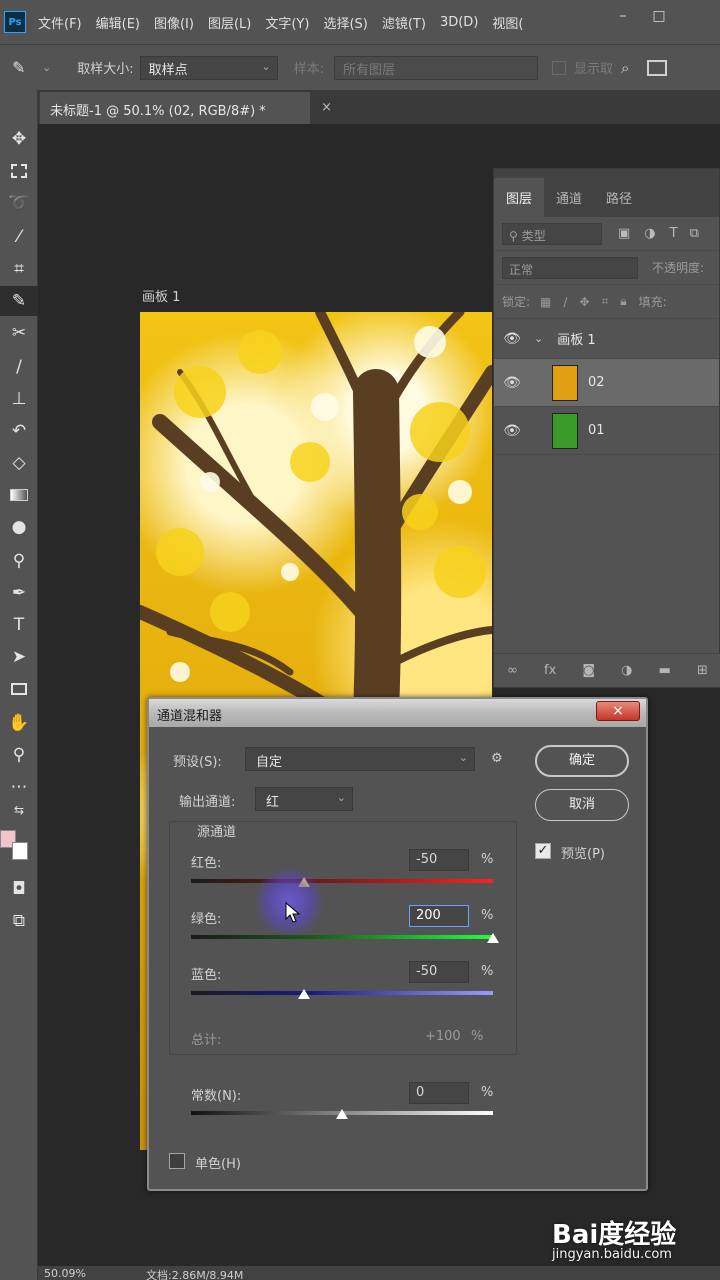  Describe the element at coordinates (174, 22) in the screenshot. I see `menu-image: 图像(I)` at that location.